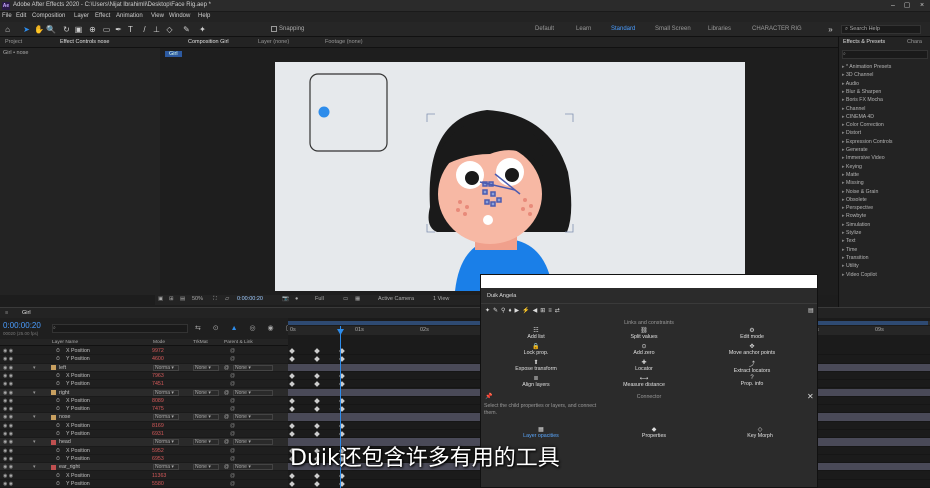 The height and width of the screenshot is (488, 930). What do you see at coordinates (857, 208) in the screenshot?
I see `effects-category-item: Perspective` at bounding box center [857, 208].